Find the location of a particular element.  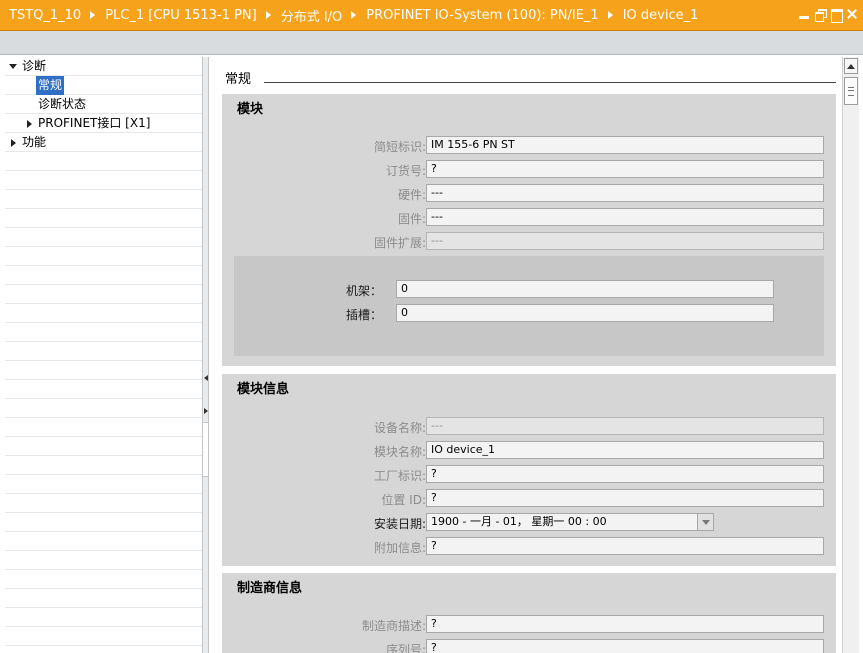

breadcrumb-io-device: IO device_1 is located at coordinates (661, 15).